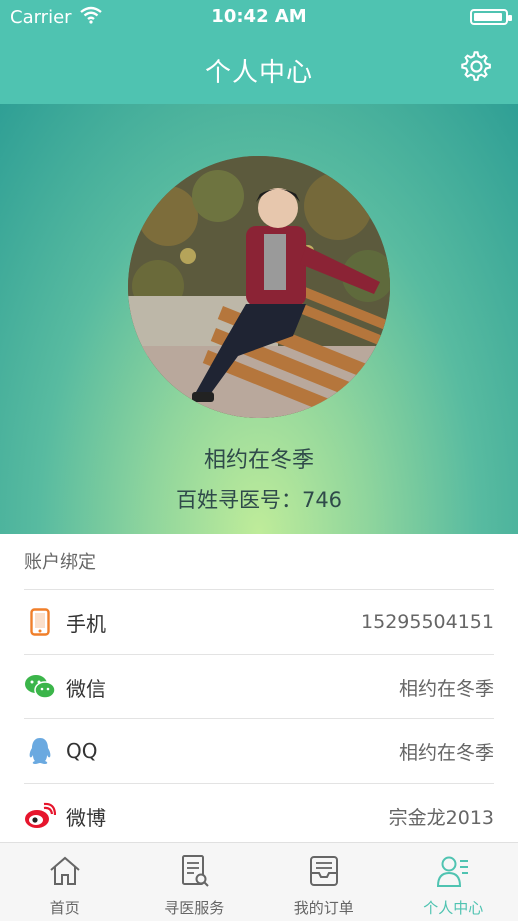 The width and height of the screenshot is (518, 921). Describe the element at coordinates (259, 687) in the screenshot. I see `account-row-wechat: 微信 相约在冬季` at that location.